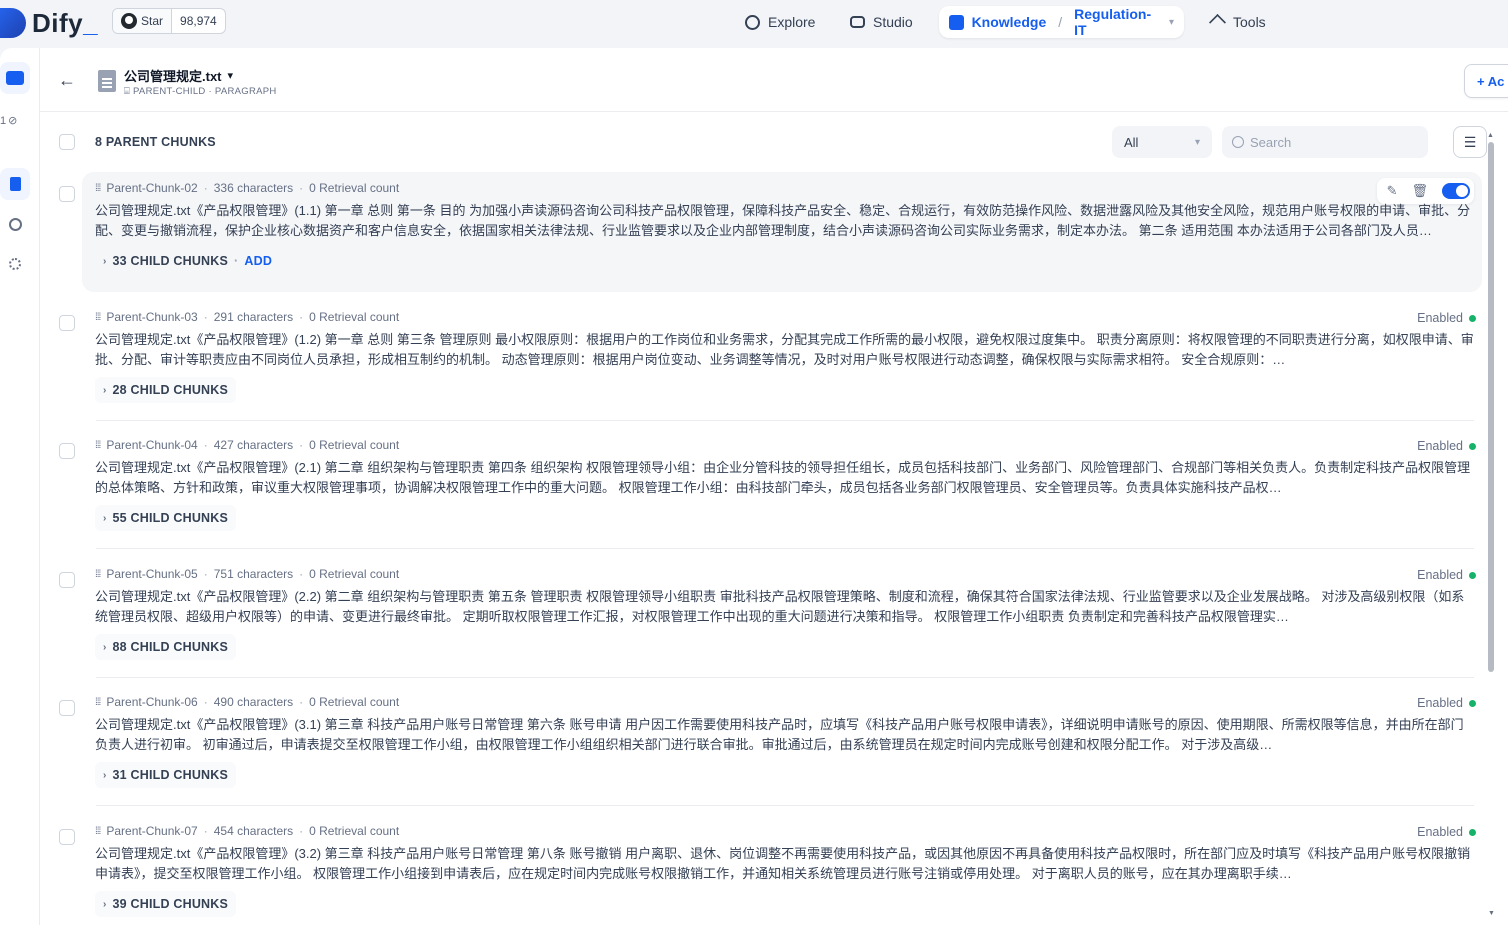 This screenshot has width=1508, height=925. What do you see at coordinates (107, 81) in the screenshot?
I see `file-icon` at bounding box center [107, 81].